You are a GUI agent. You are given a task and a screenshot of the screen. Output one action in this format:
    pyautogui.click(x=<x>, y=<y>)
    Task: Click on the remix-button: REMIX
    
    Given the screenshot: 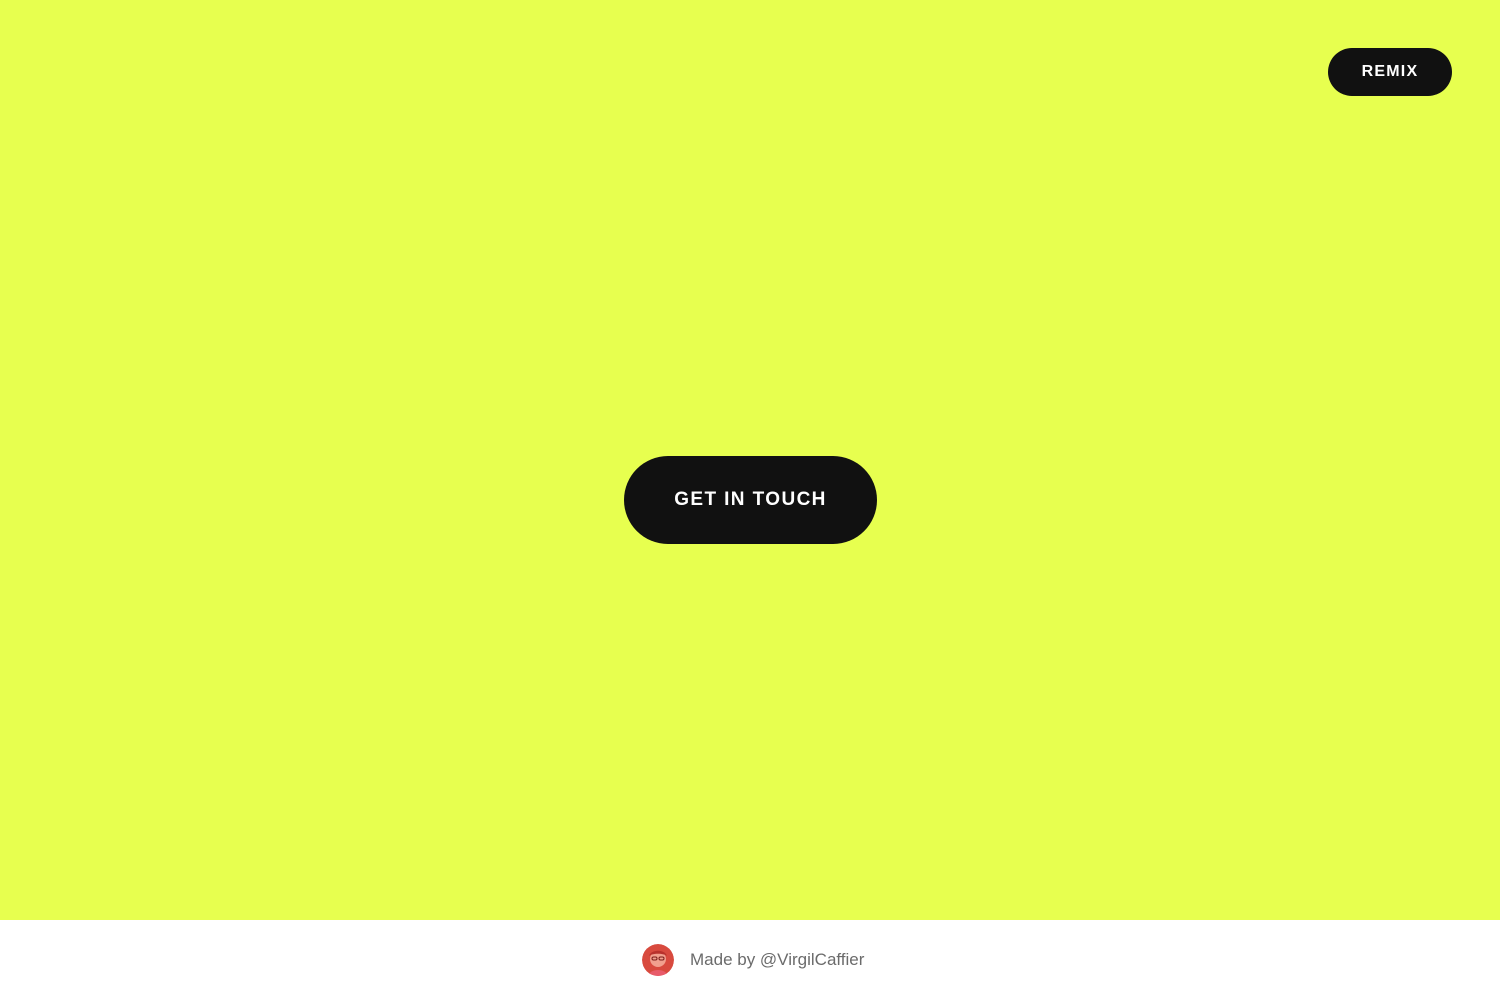 What is the action you would take?
    pyautogui.click(x=1390, y=72)
    